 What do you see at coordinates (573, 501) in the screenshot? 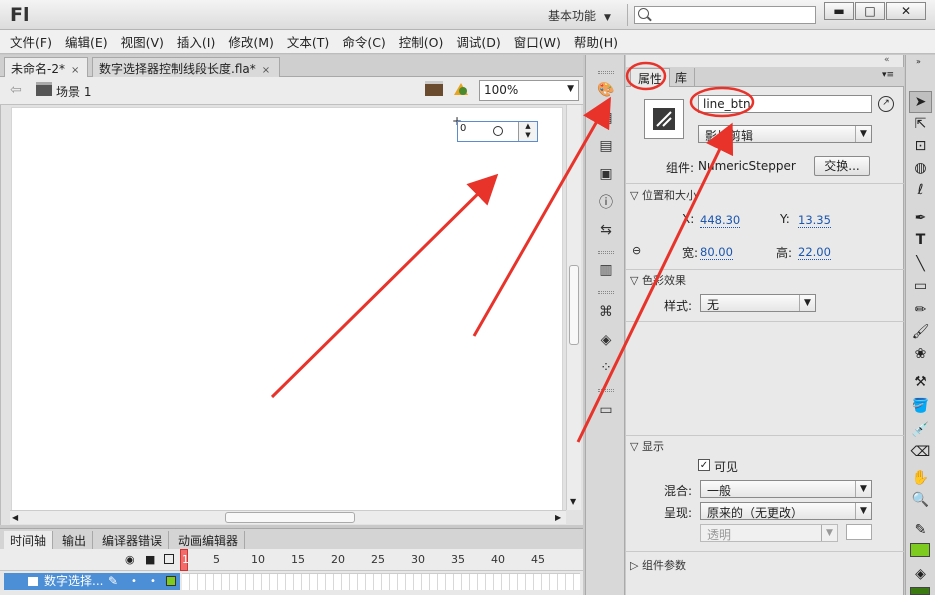
I see `scroll-down-icon: ▼` at bounding box center [573, 501].